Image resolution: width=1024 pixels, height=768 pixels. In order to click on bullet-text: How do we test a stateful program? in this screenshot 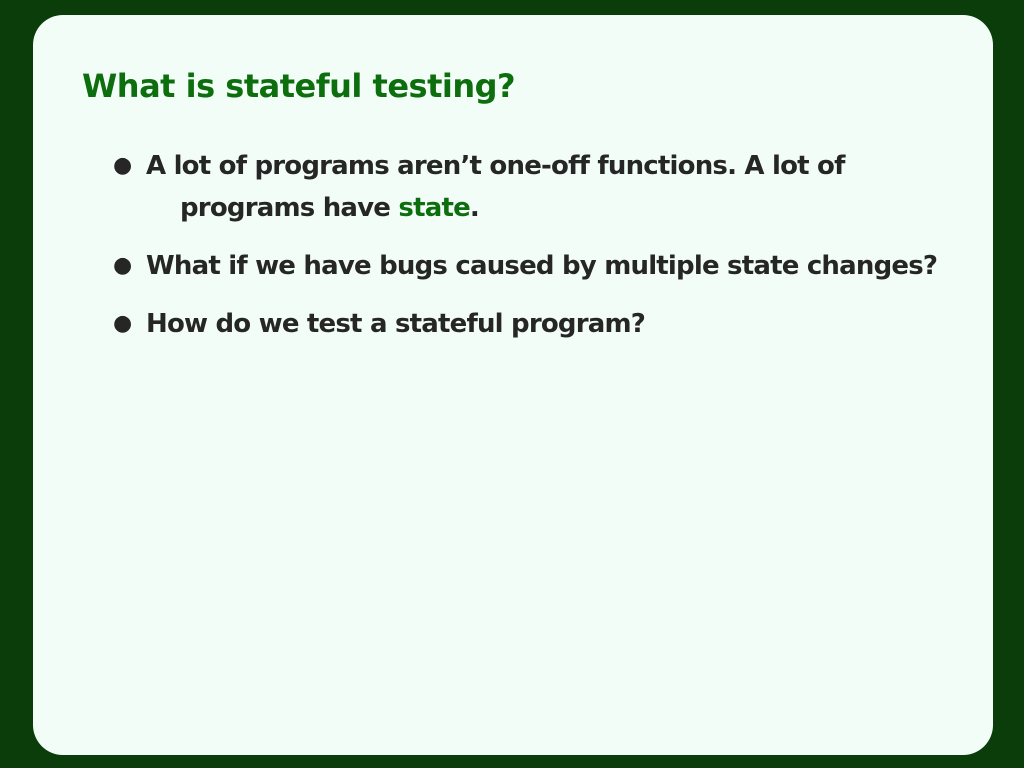, I will do `click(396, 324)`.